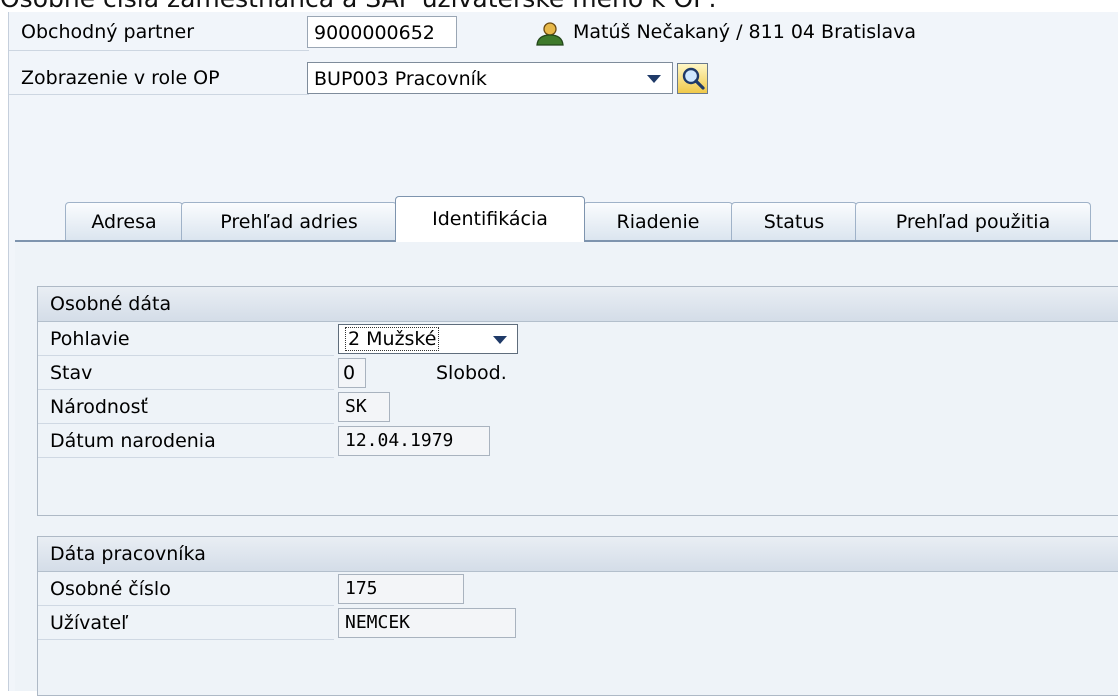 This screenshot has height=696, width=1118. Describe the element at coordinates (550, 34) in the screenshot. I see `person-icon` at that location.